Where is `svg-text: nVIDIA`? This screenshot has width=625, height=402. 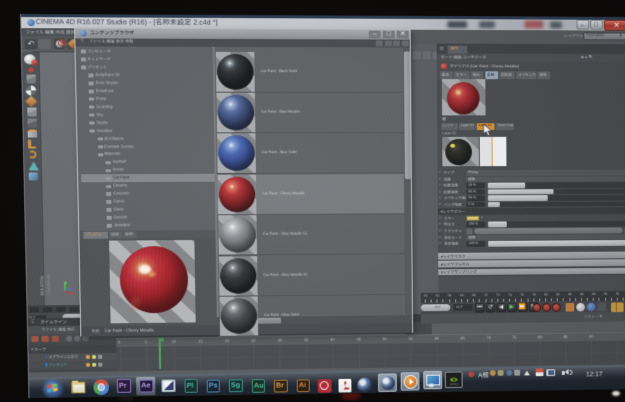
svg-text: nVIDIA is located at coordinates (453, 384).